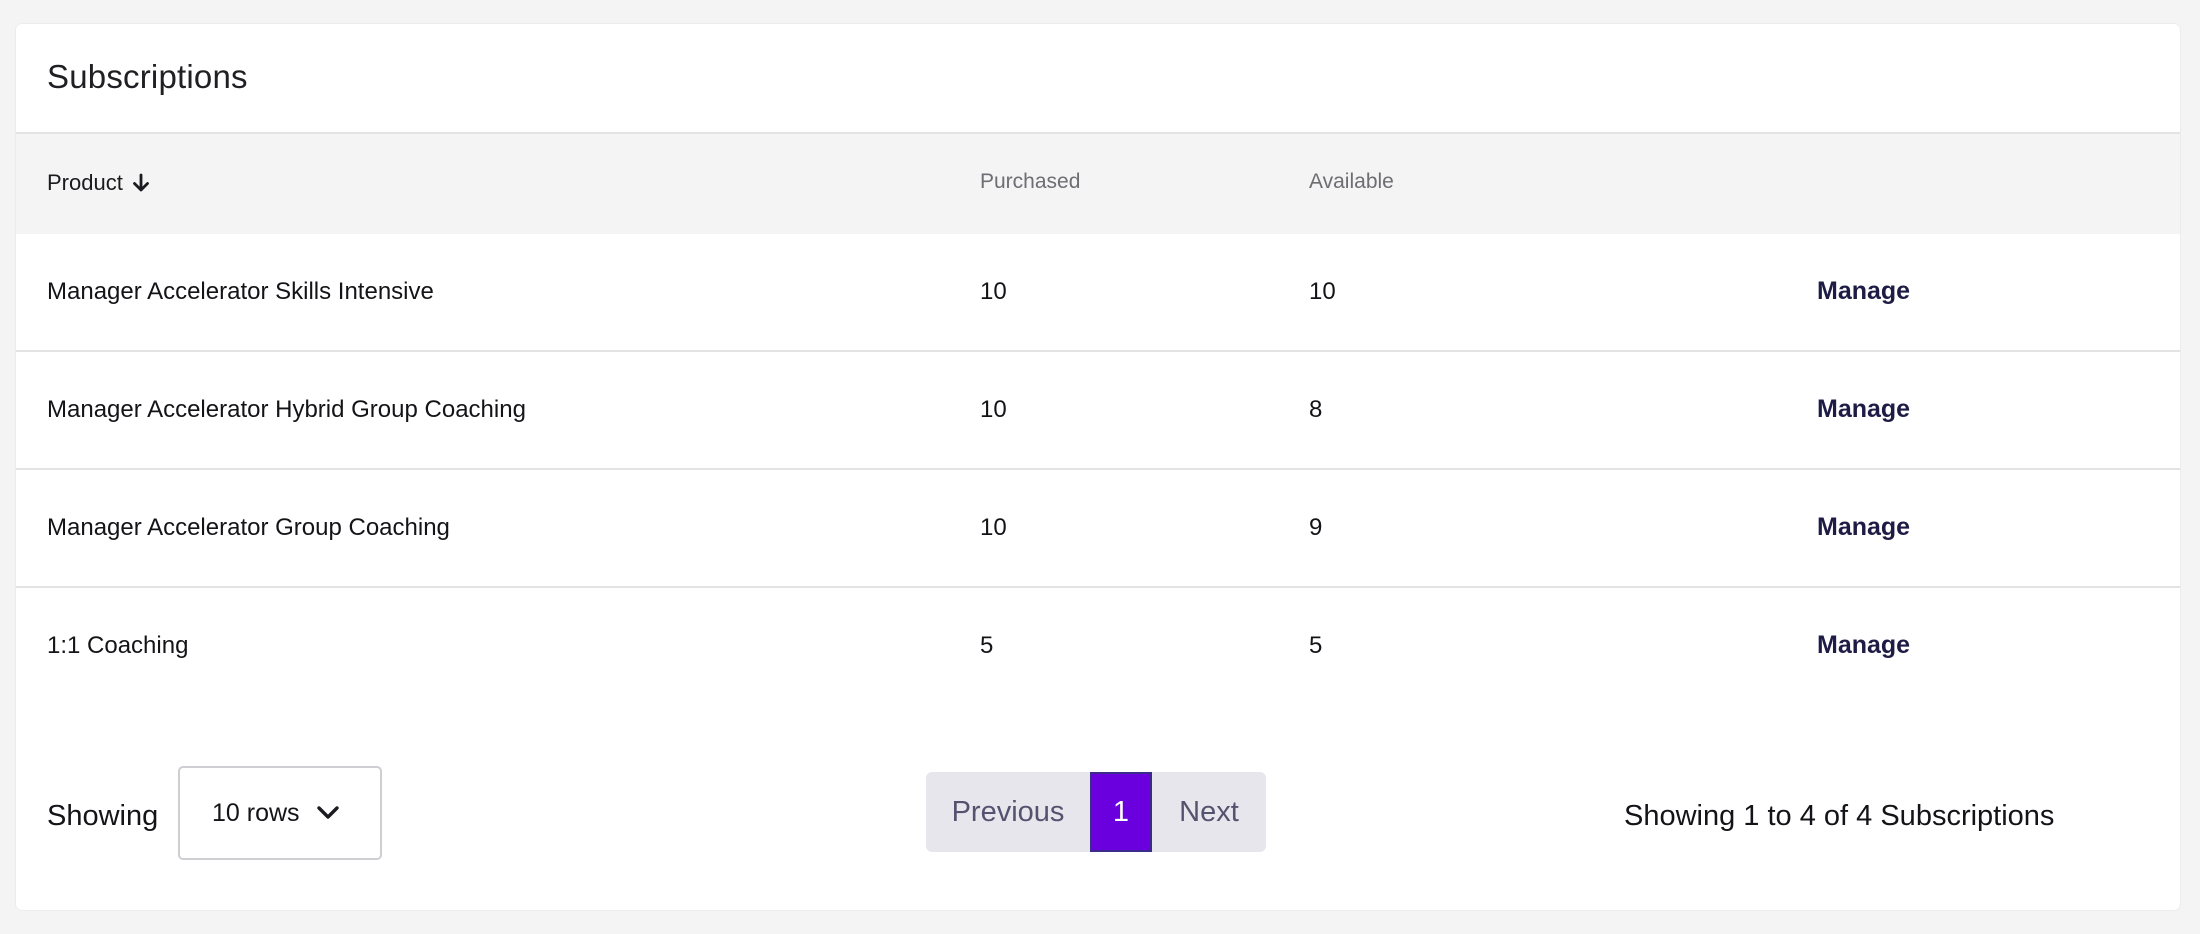  I want to click on cell-purchased: 5, so click(987, 645).